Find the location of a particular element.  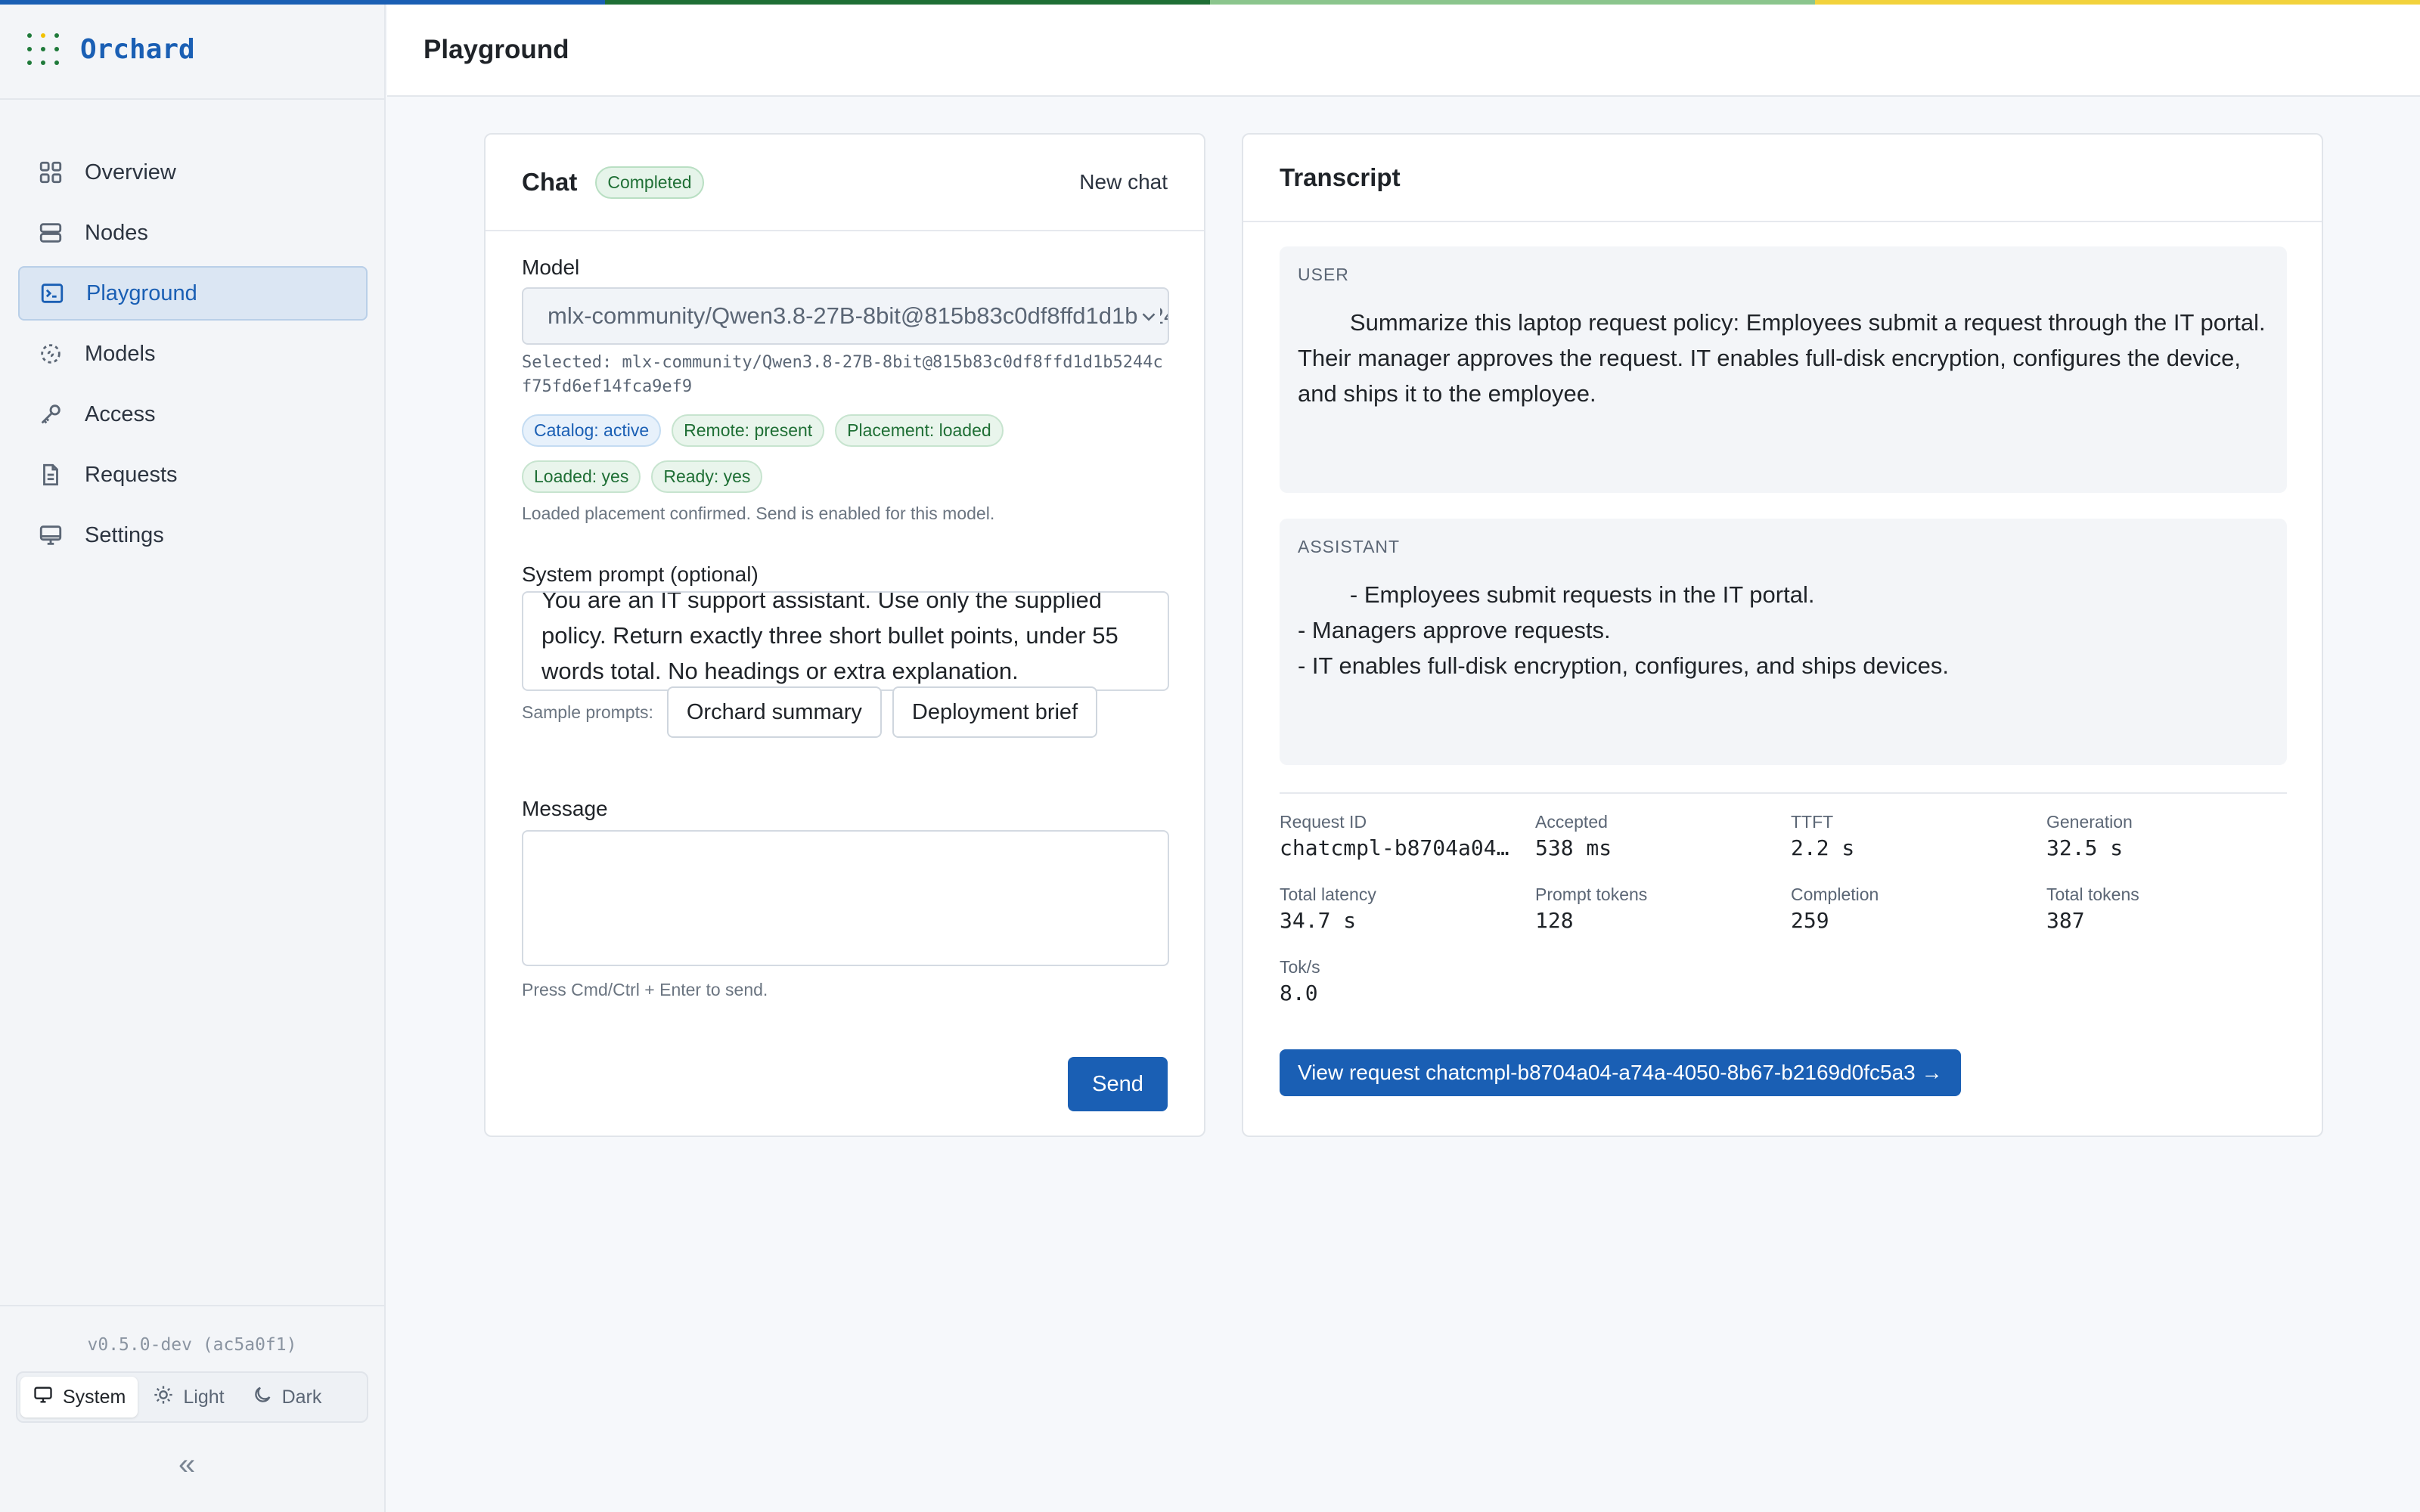

stat-accepted: Accepted 538 ms is located at coordinates (1656, 836).